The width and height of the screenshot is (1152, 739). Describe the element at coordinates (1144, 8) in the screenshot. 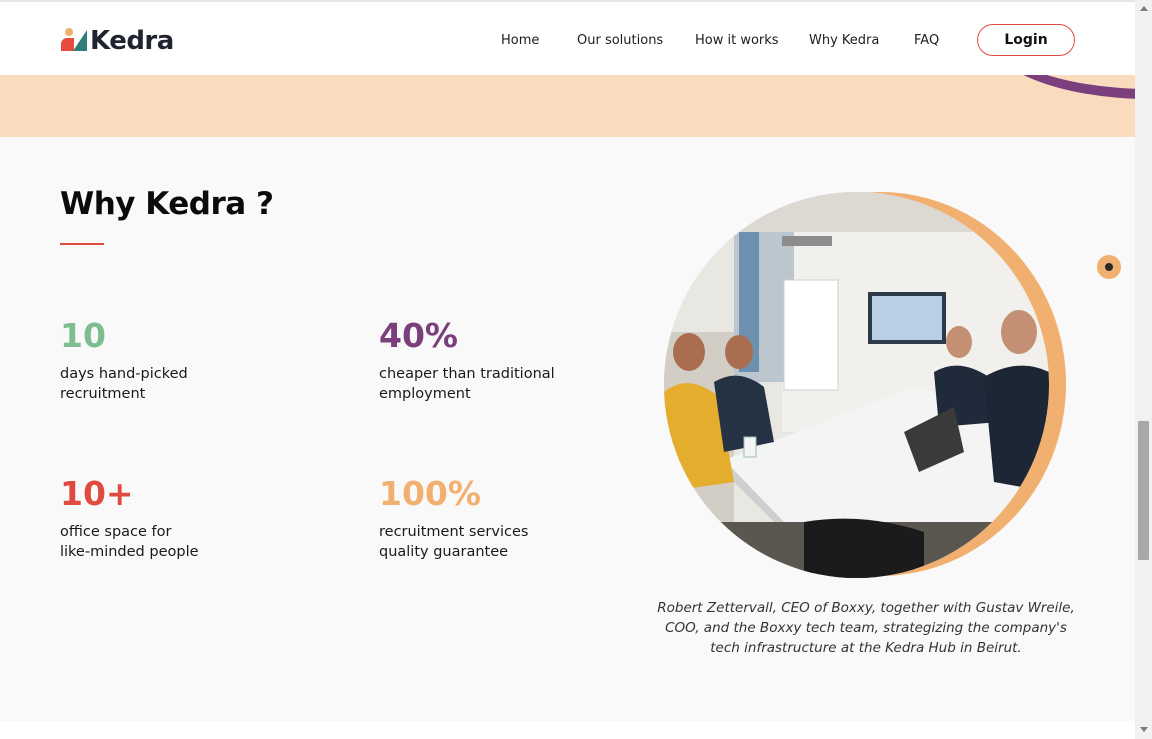

I see `scroll-up-arrow-icon` at that location.